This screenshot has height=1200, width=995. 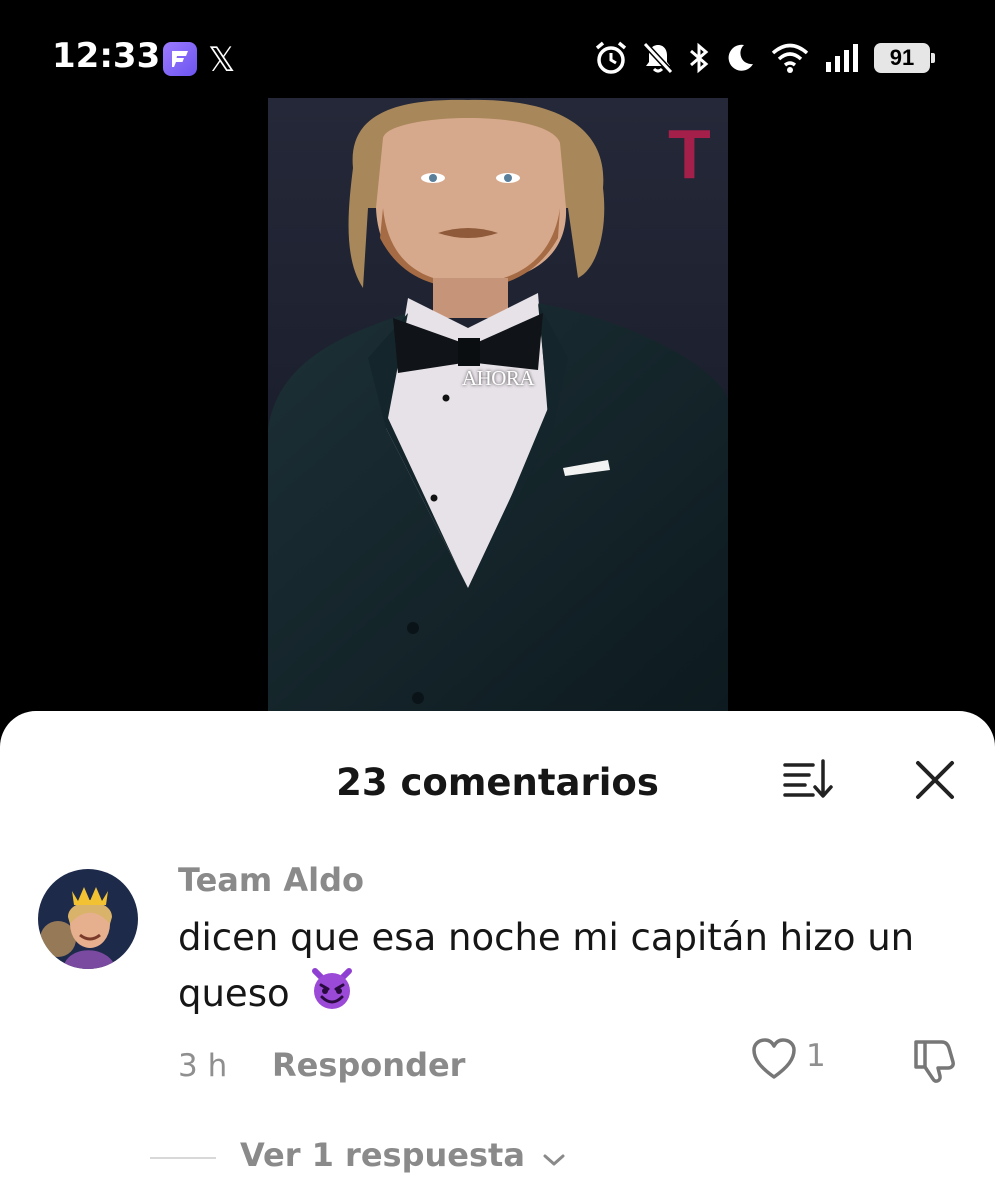 I want to click on reply-button: Responder, so click(x=368, y=1065).